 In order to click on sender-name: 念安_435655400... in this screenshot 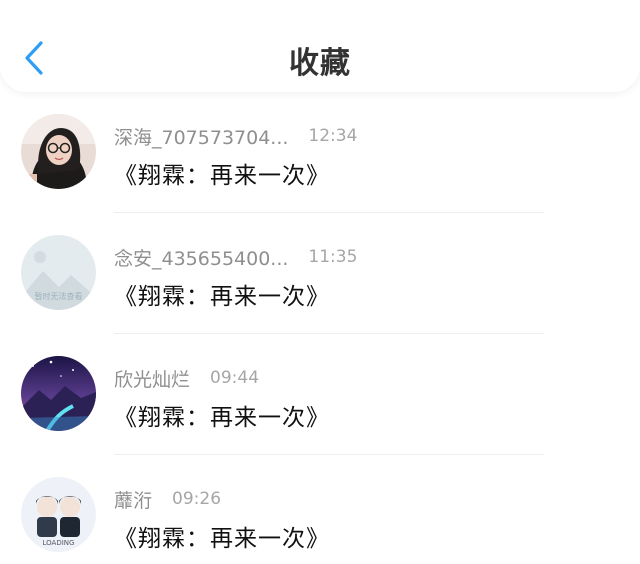, I will do `click(201, 258)`.